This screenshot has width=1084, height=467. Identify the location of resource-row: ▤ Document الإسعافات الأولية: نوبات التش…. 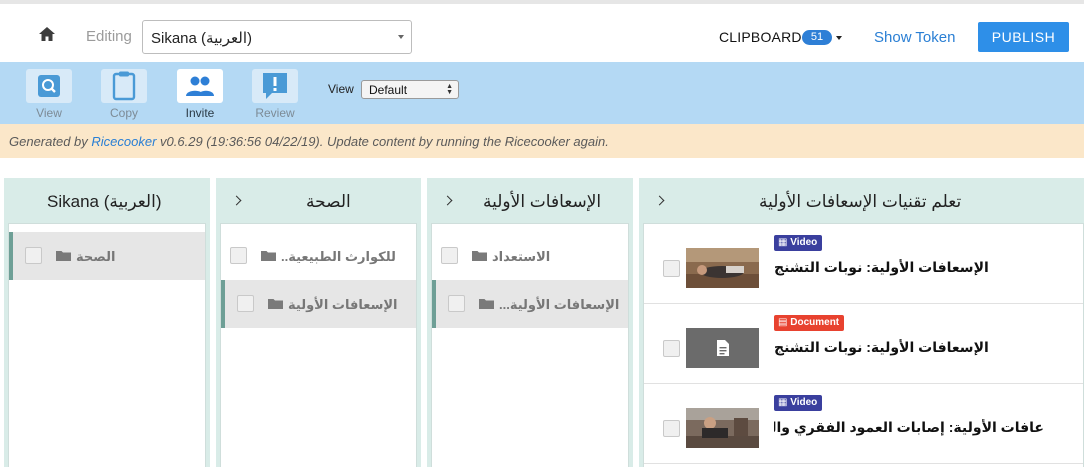
(863, 344).